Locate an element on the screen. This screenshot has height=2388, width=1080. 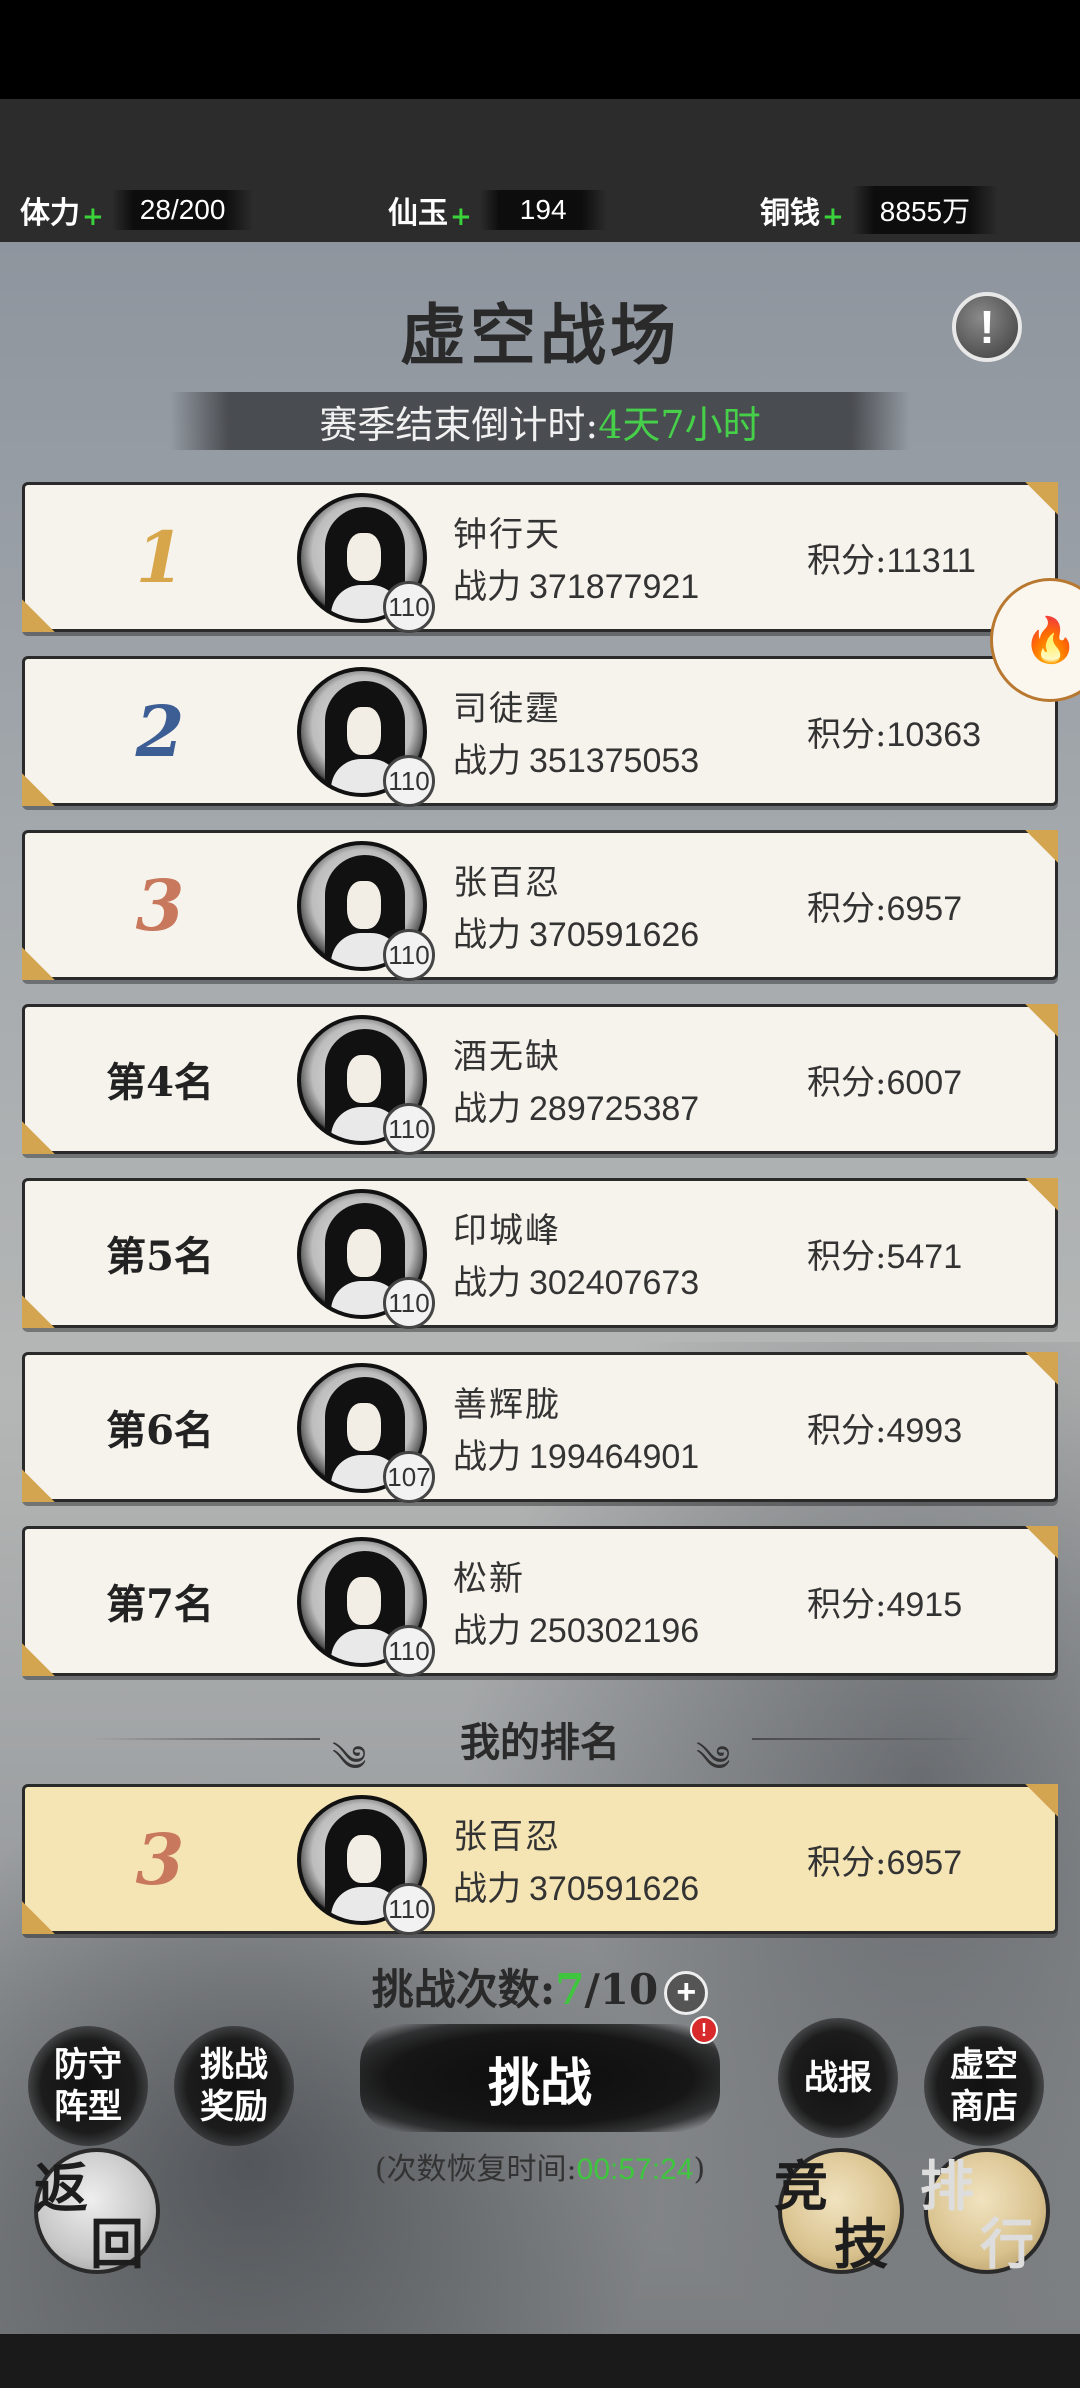
player-score: 积分:11311 is located at coordinates (891, 561).